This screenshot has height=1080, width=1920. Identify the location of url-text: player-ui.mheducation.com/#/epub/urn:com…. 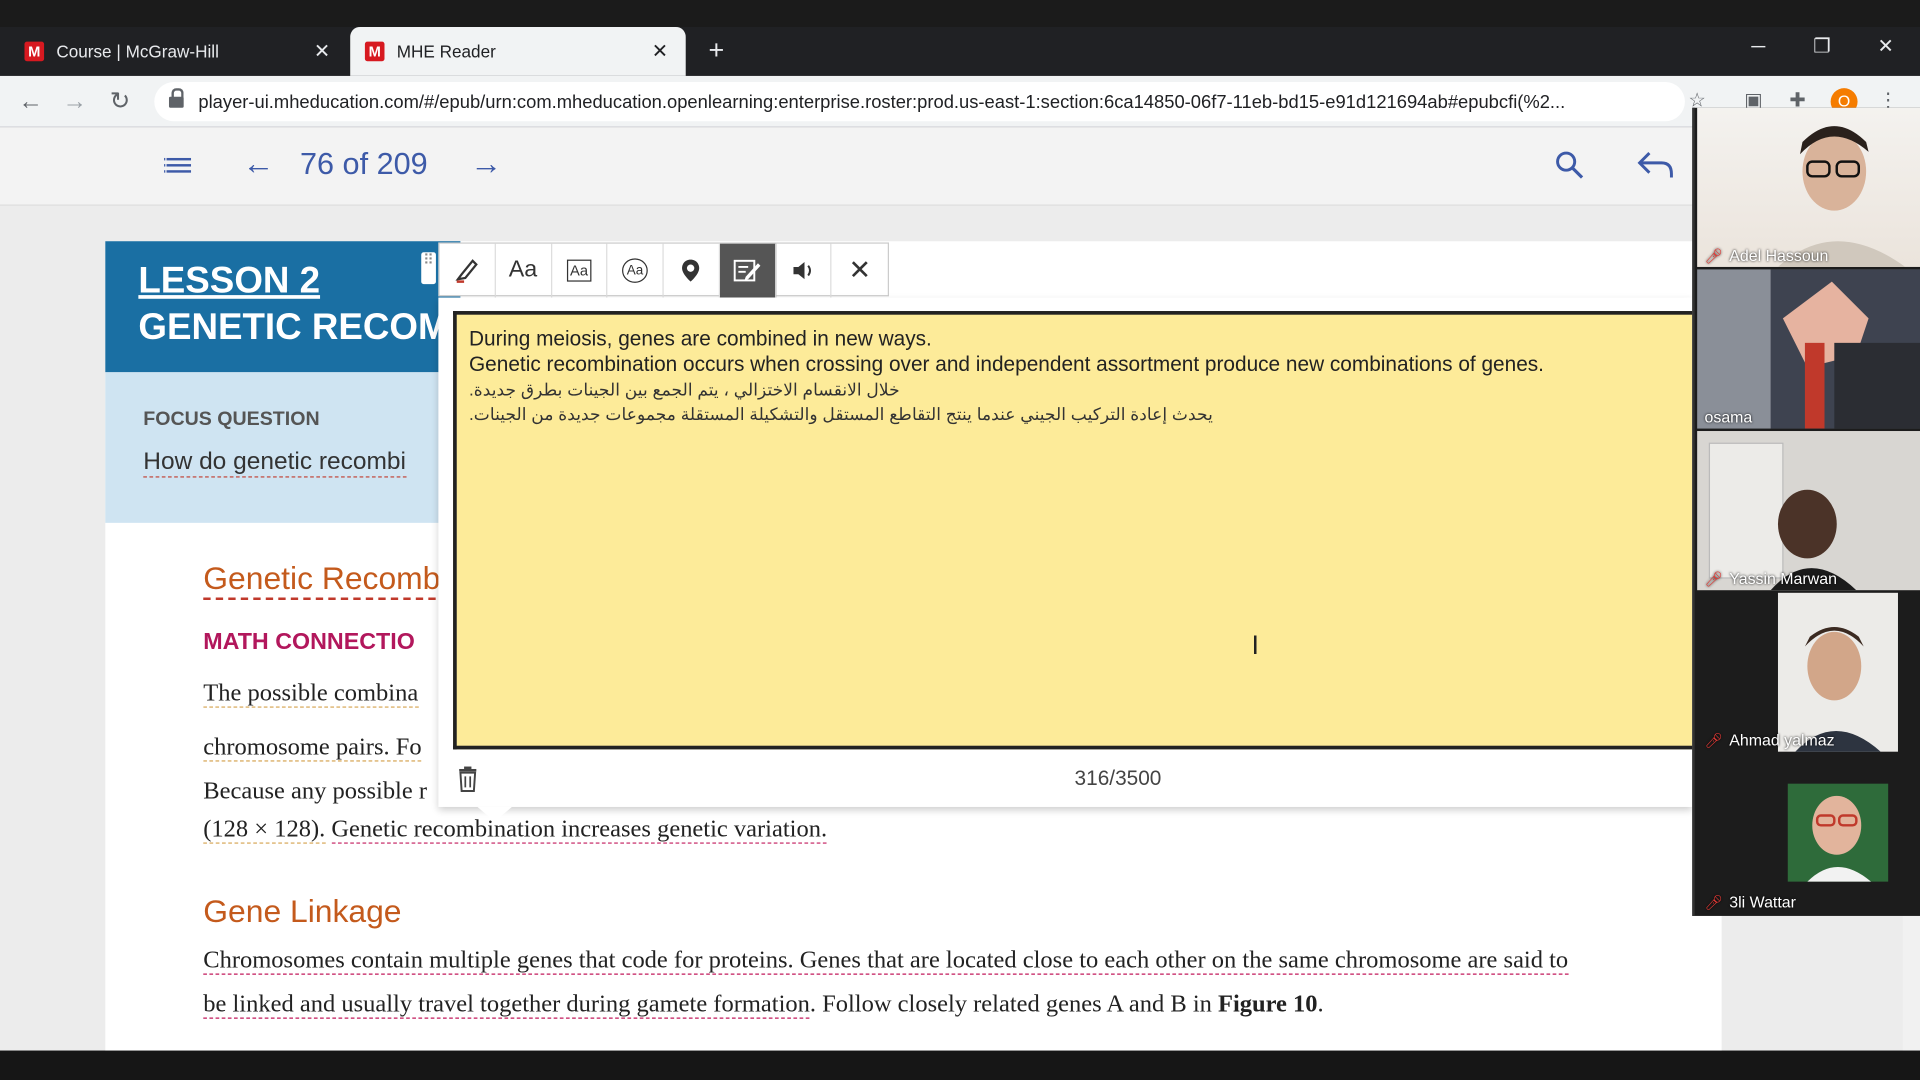
(882, 102).